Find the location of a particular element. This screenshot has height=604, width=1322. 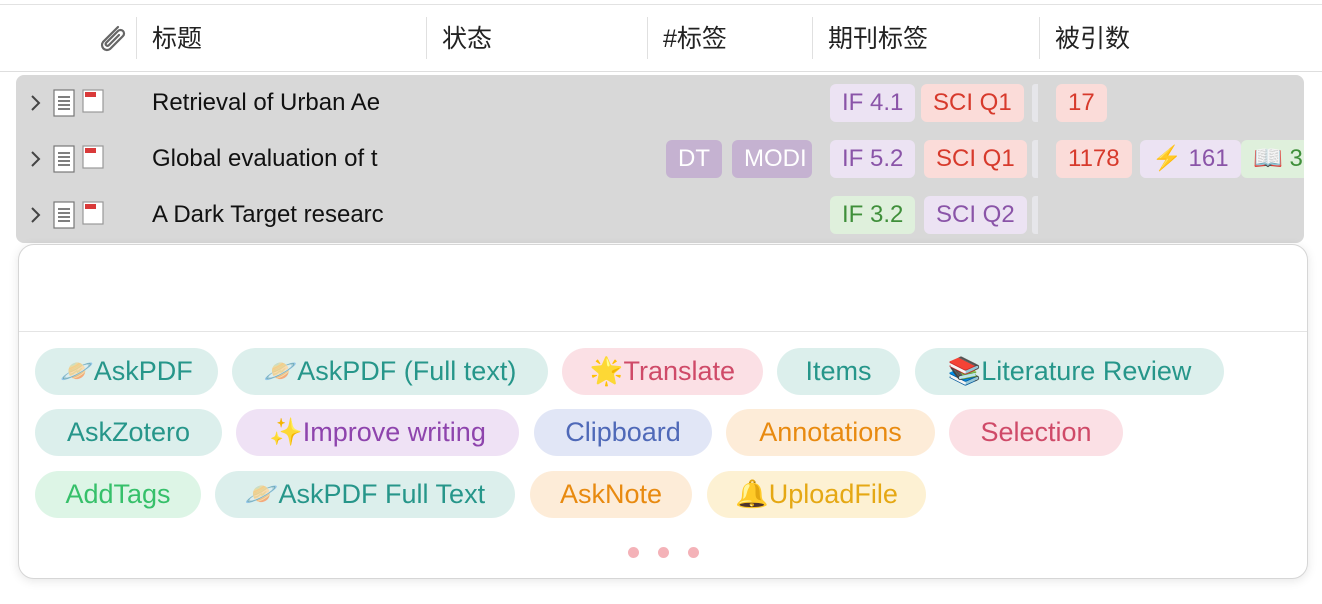

tag-modis: MODI is located at coordinates (772, 159).